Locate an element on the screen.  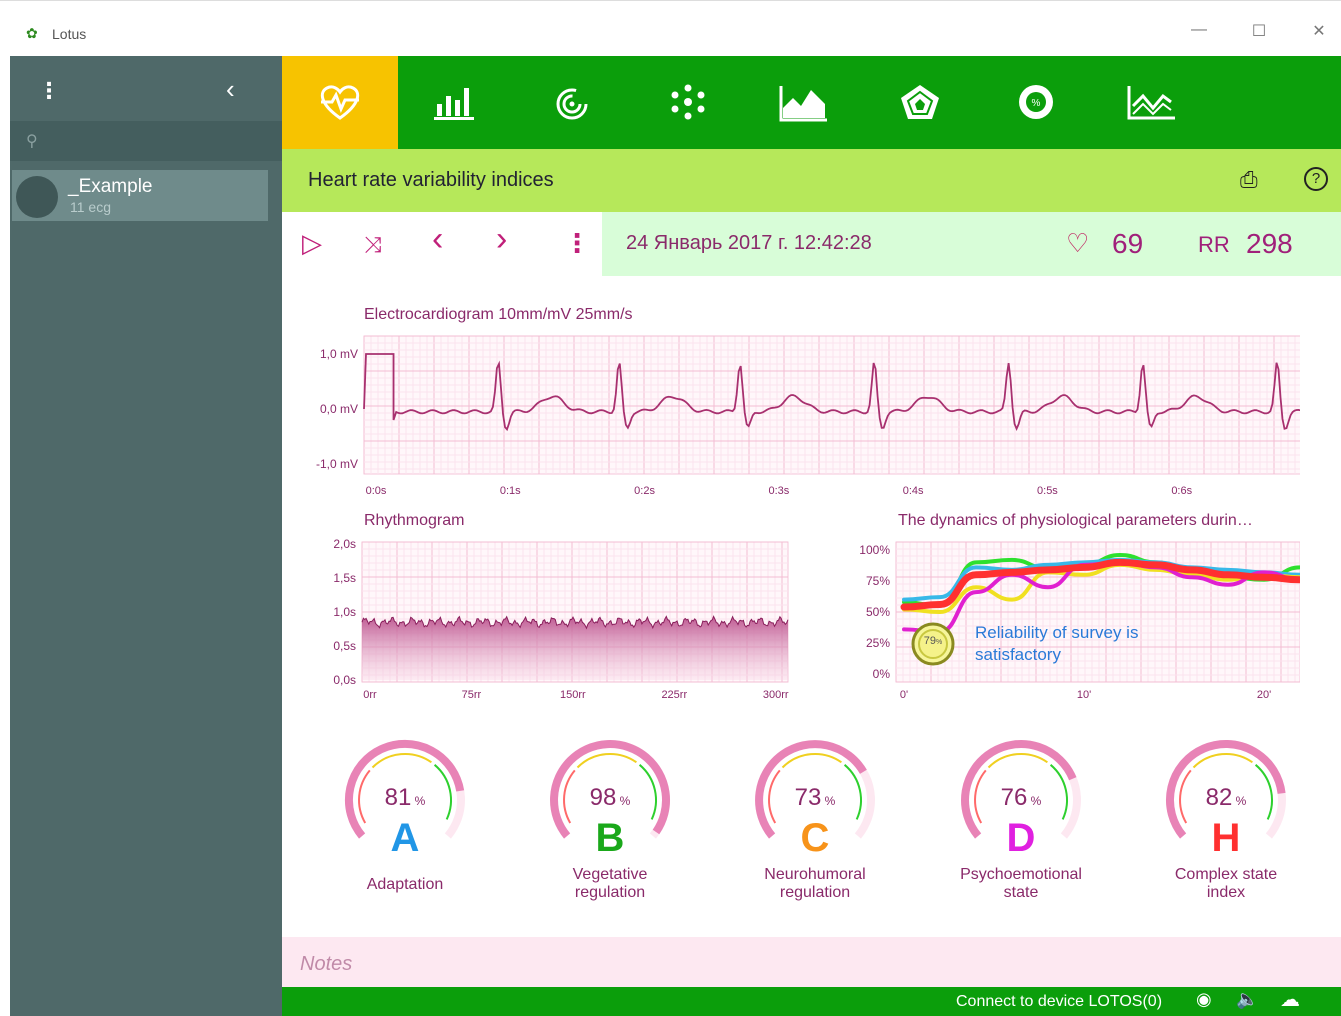
tick-label: 50% is located at coordinates (878, 612).